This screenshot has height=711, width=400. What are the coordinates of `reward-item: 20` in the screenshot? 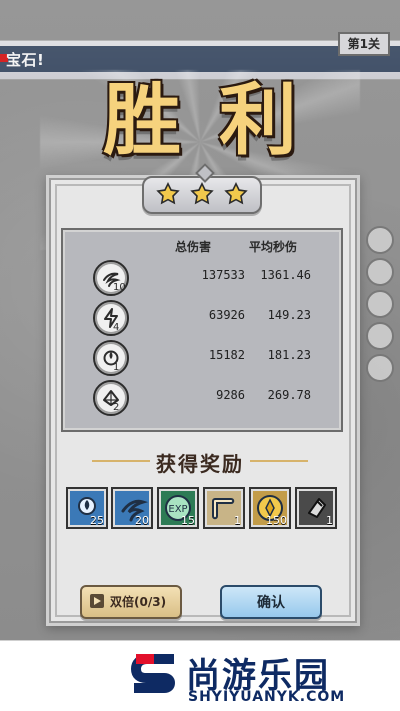 It's located at (132, 508).